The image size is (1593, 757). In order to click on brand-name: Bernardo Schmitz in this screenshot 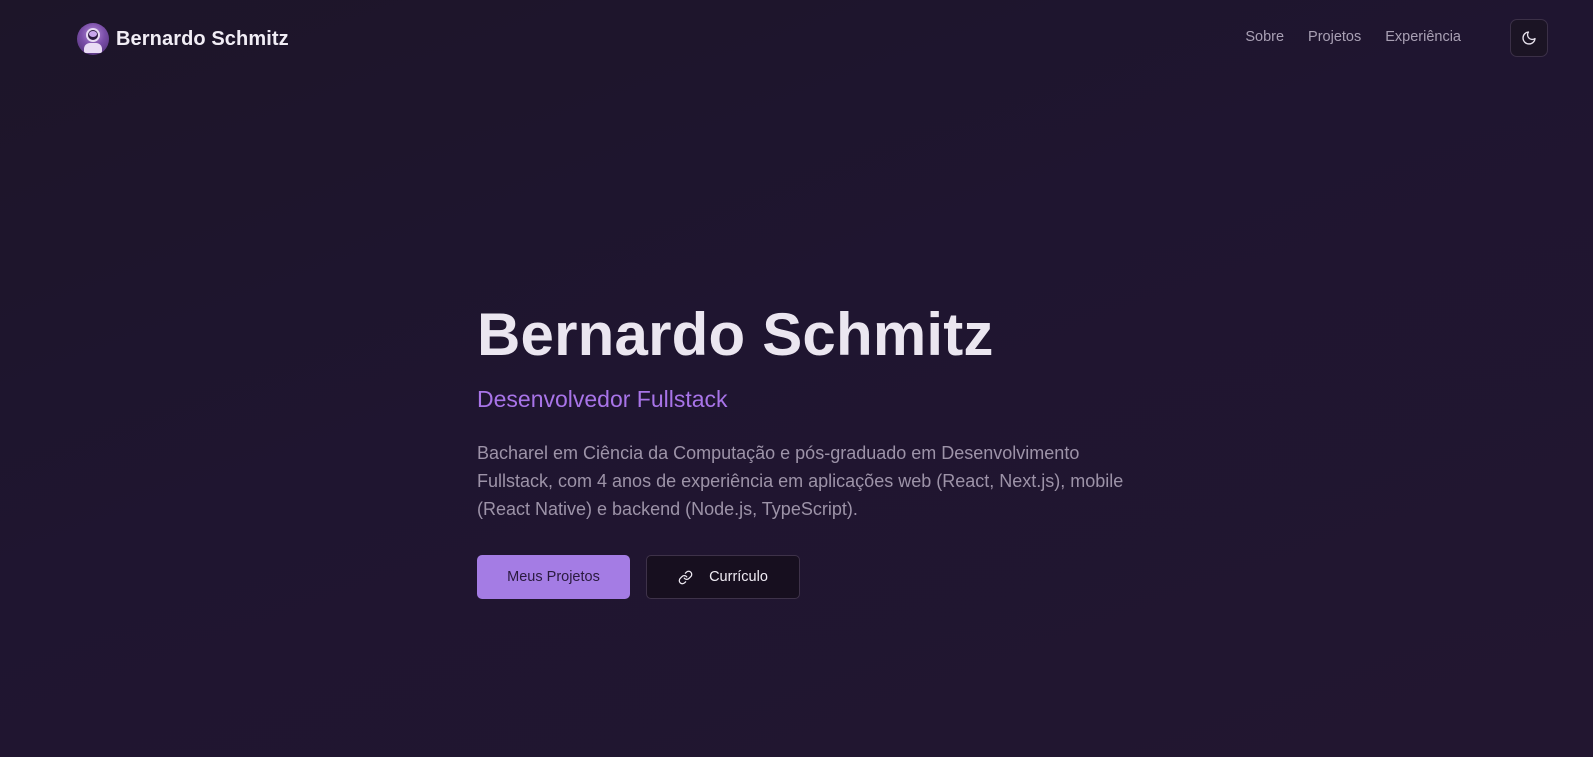, I will do `click(202, 38)`.